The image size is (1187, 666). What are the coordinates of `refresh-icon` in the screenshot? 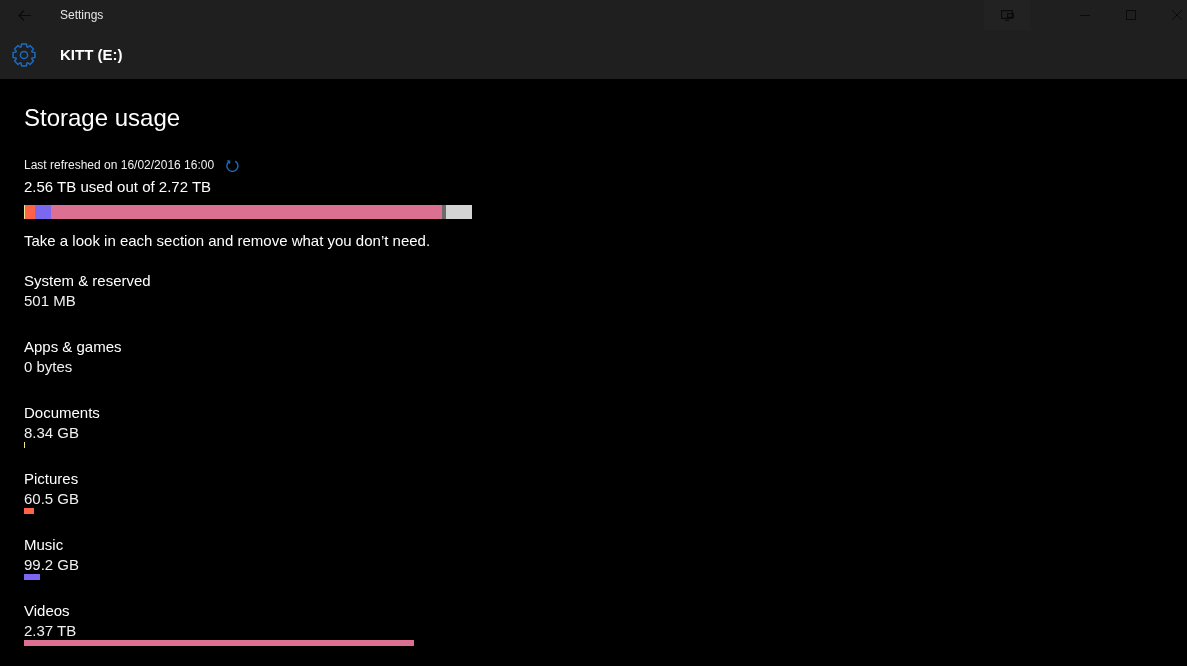 It's located at (233, 165).